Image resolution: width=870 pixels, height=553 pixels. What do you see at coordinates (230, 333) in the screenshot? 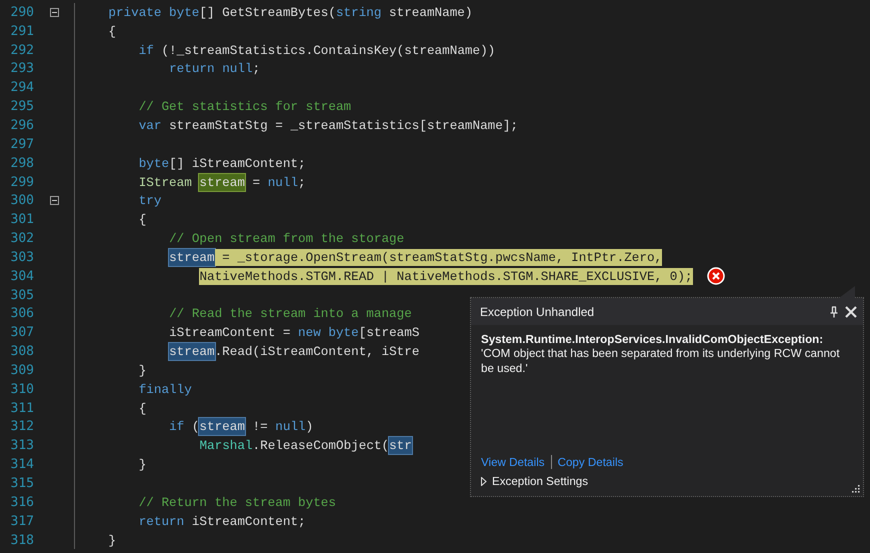
I see `code-token: iStreamContent =` at bounding box center [230, 333].